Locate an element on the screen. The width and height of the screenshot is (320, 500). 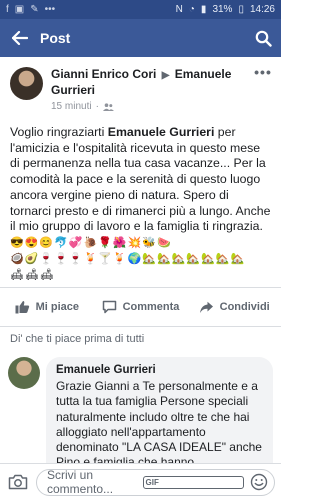
post-actions: Mi piace Commenta Condividi is located at coordinates (140, 307).